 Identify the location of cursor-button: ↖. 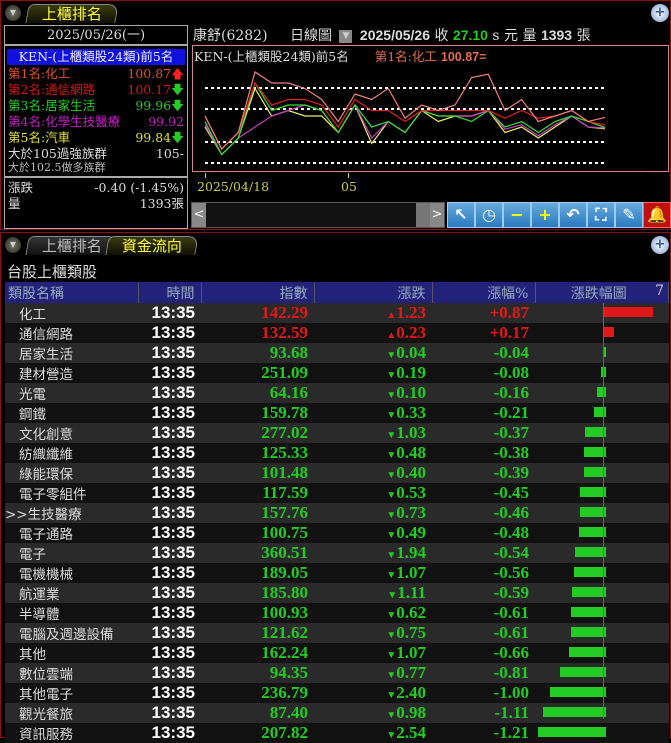
(461, 215).